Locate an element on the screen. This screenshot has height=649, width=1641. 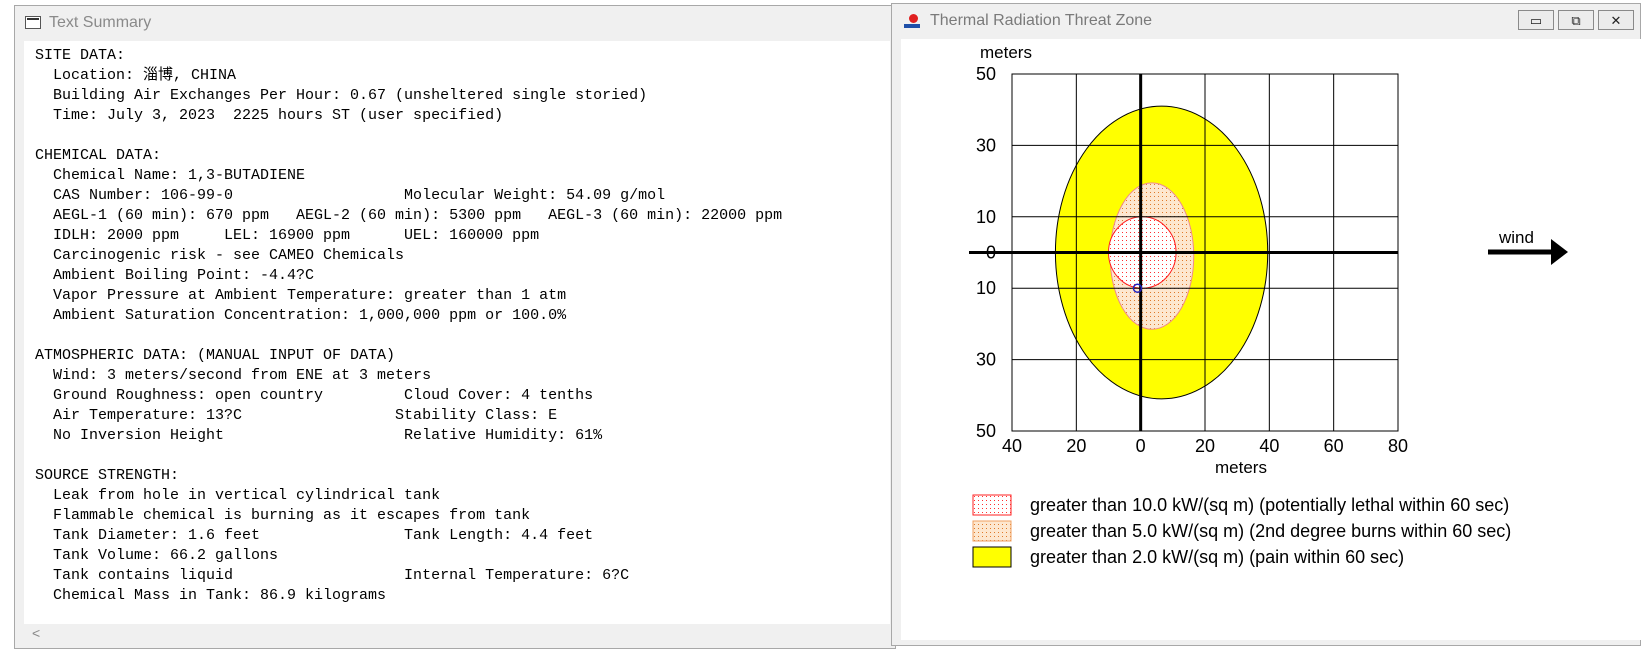
maximize-button: ⧉ is located at coordinates (1576, 20).